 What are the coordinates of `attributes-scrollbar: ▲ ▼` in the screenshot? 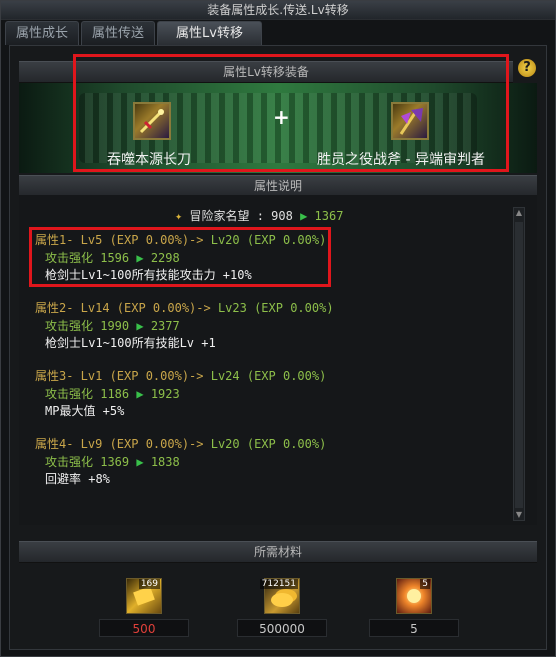 It's located at (519, 364).